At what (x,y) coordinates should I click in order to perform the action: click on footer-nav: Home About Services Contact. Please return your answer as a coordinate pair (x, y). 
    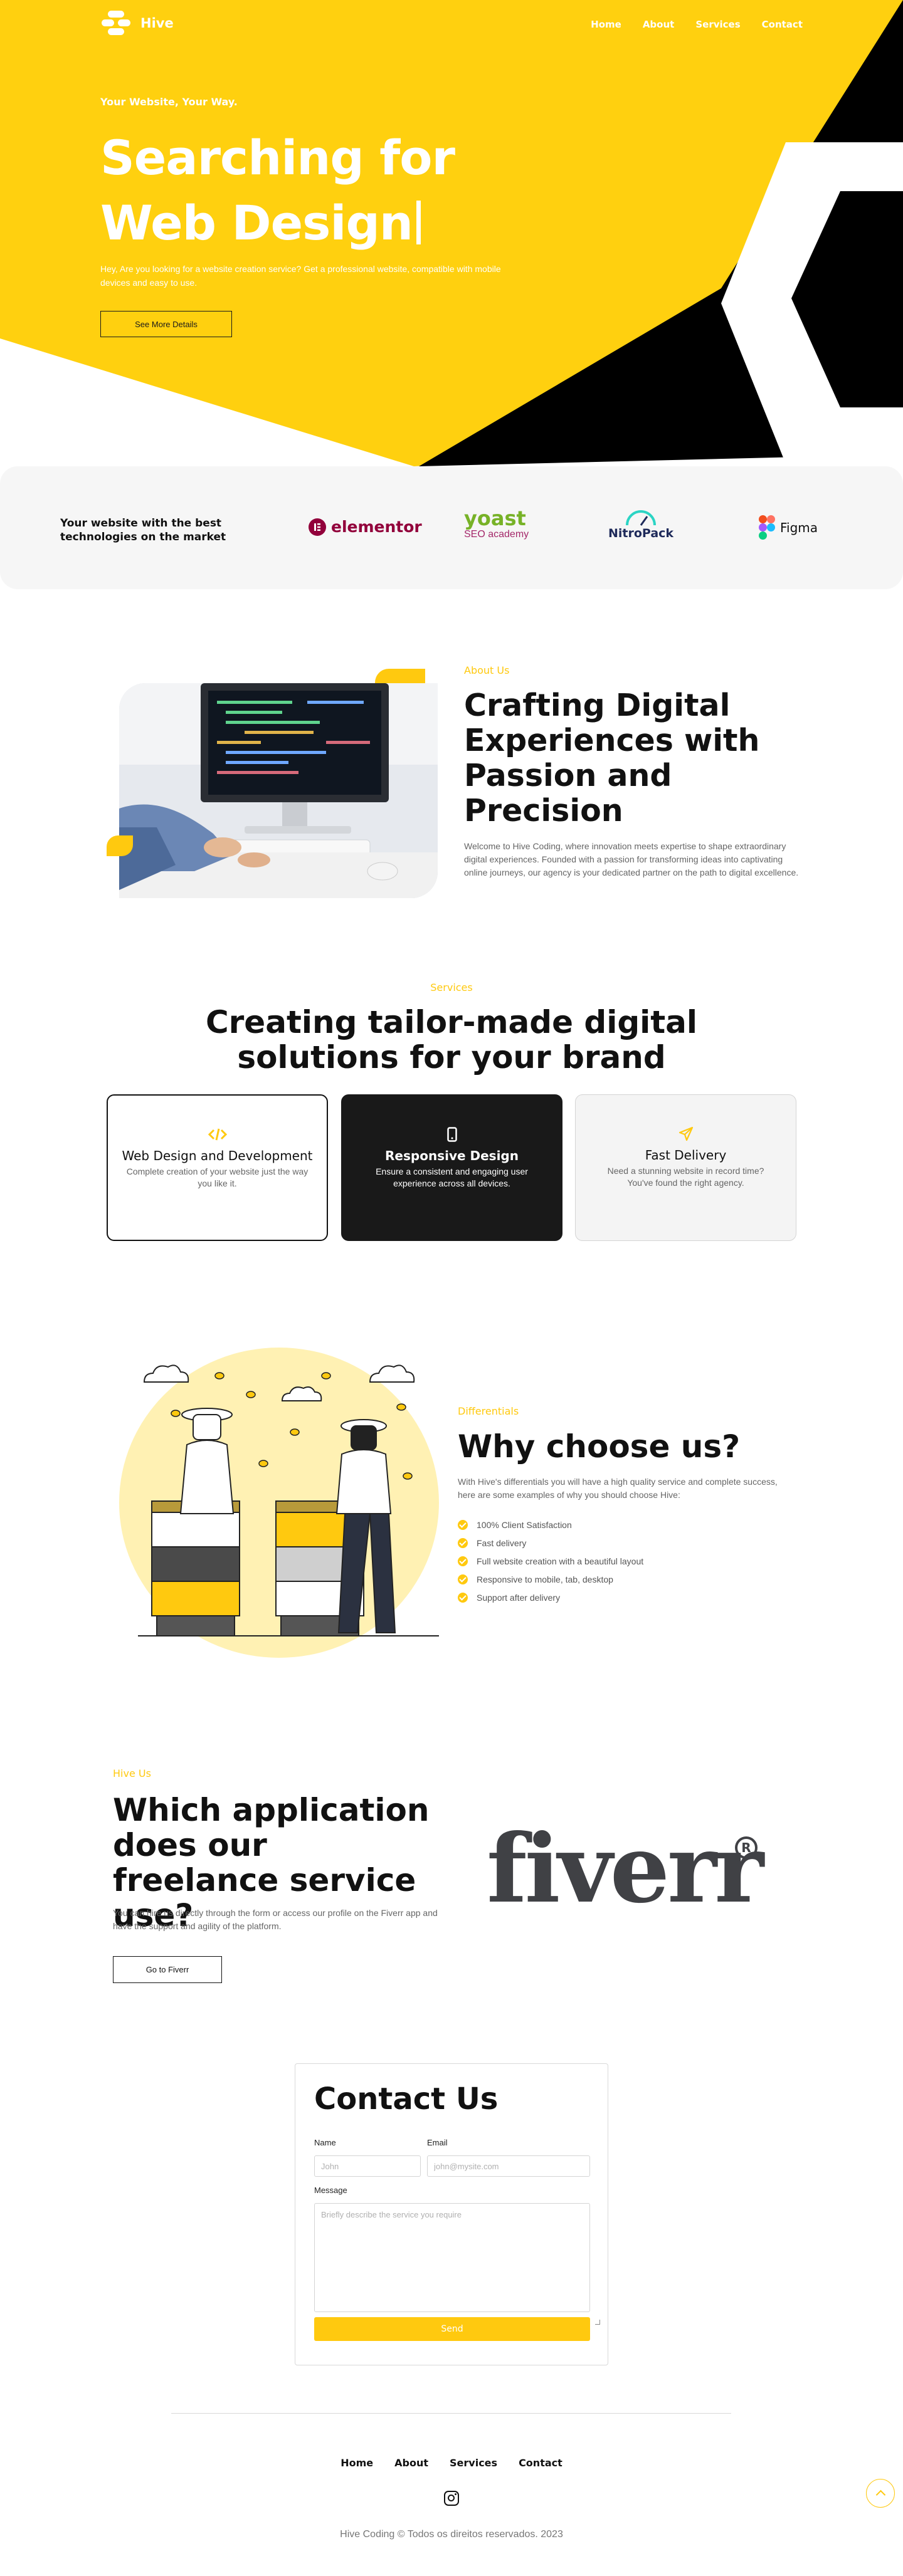
    Looking at the image, I should click on (451, 2463).